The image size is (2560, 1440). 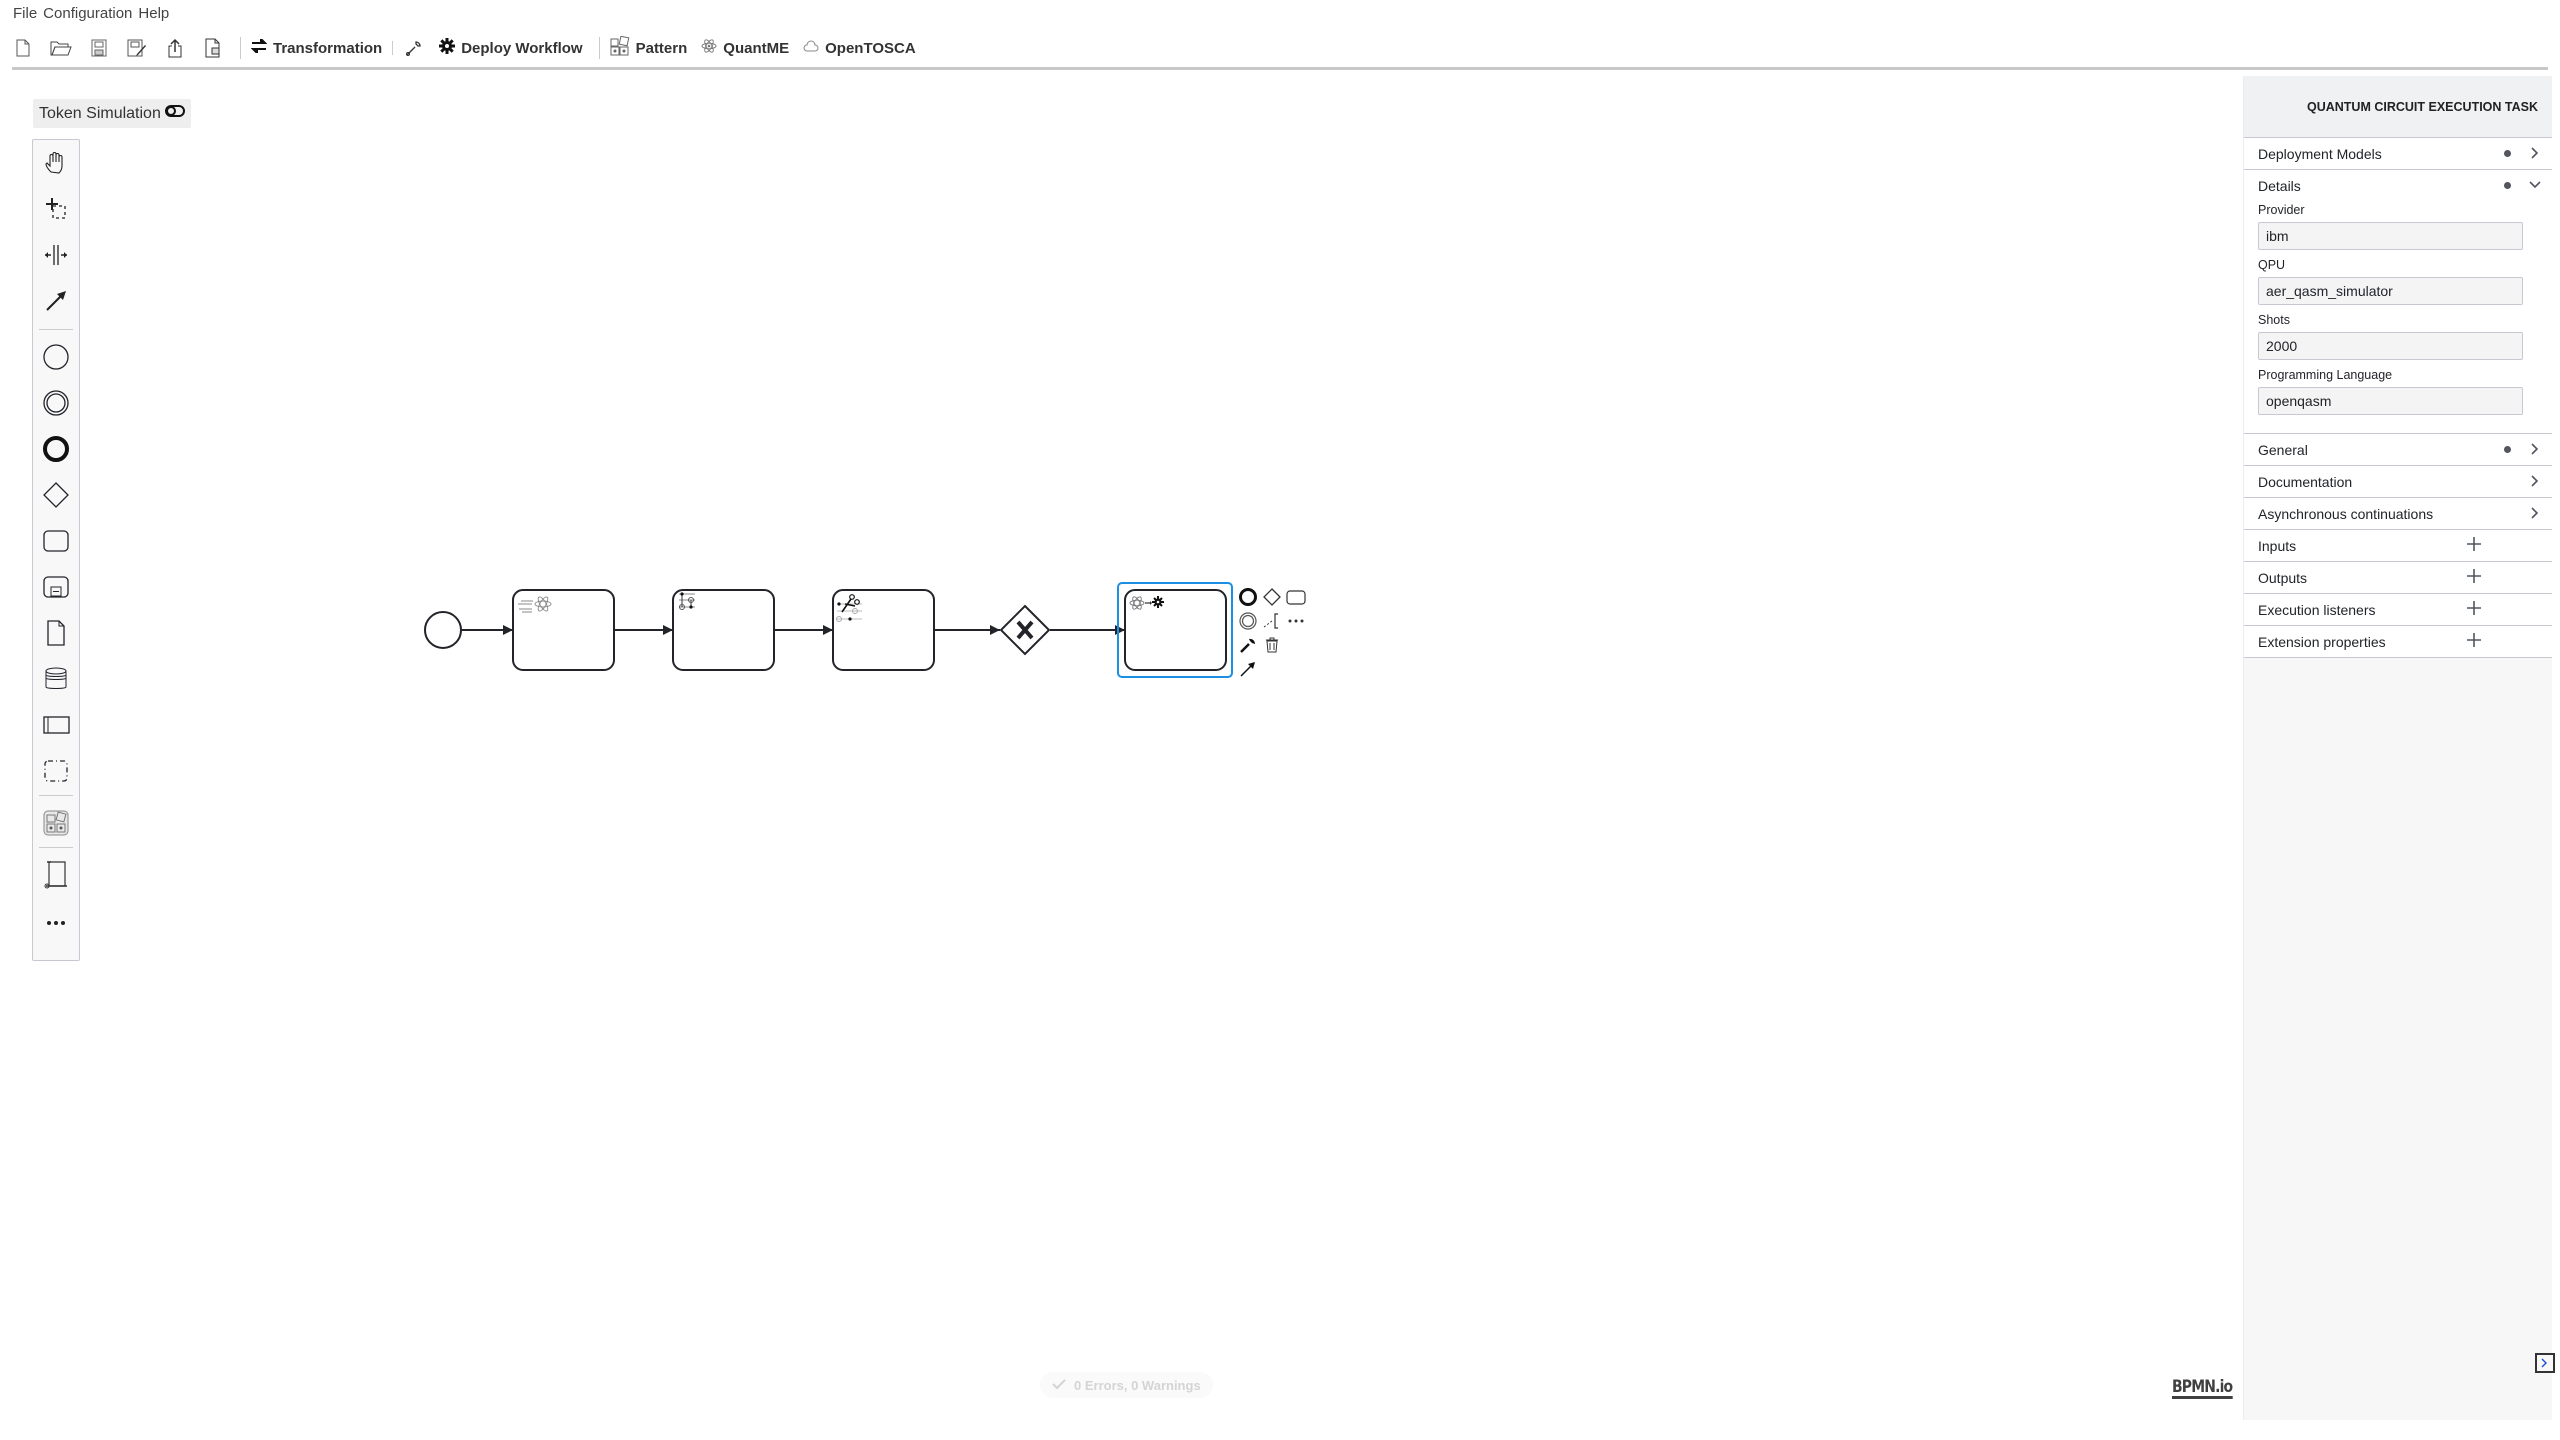 I want to click on group-header: Outputs, so click(x=2398, y=577).